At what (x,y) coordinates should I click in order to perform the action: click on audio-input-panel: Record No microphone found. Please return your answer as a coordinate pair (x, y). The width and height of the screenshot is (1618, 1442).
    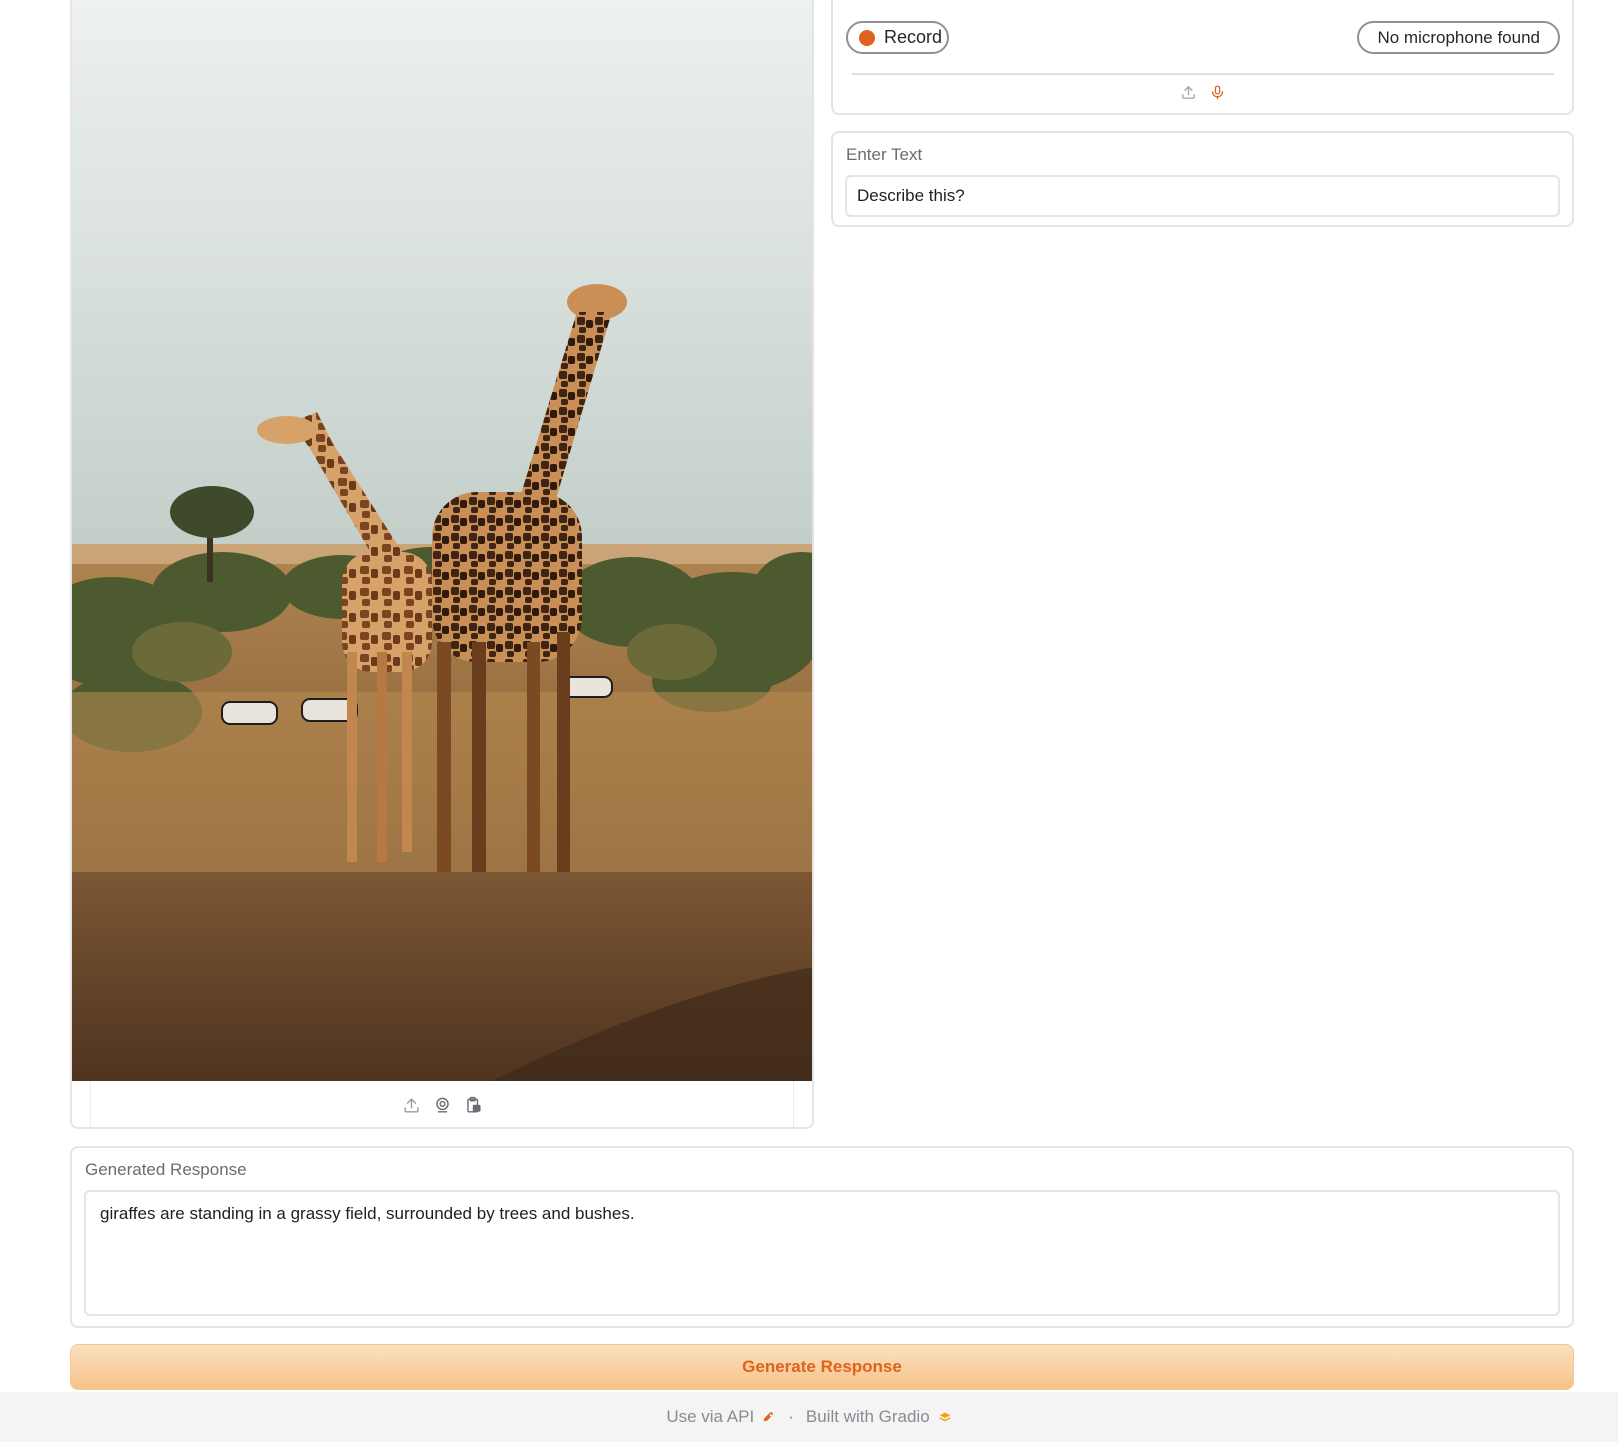
    Looking at the image, I should click on (1202, 57).